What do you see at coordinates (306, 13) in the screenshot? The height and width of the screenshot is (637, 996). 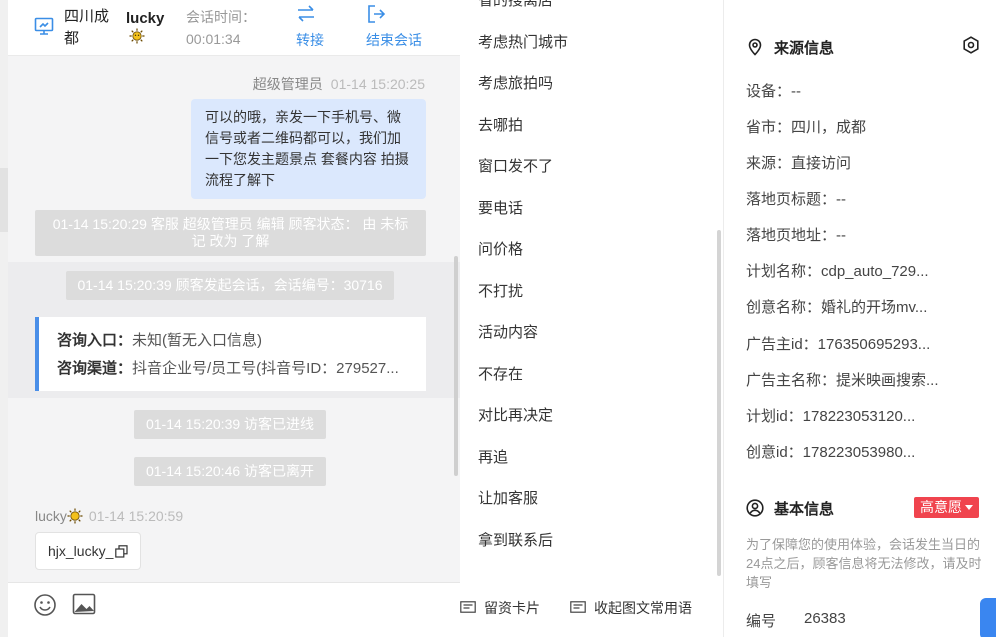 I see `transfer-icon` at bounding box center [306, 13].